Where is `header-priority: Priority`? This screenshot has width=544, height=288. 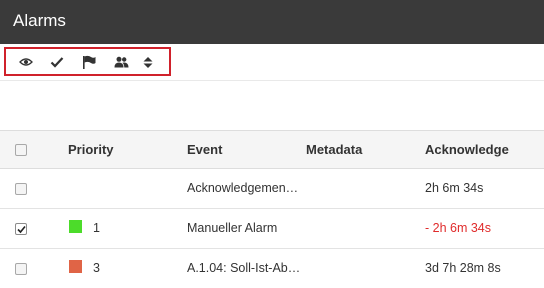 header-priority: Priority is located at coordinates (91, 149).